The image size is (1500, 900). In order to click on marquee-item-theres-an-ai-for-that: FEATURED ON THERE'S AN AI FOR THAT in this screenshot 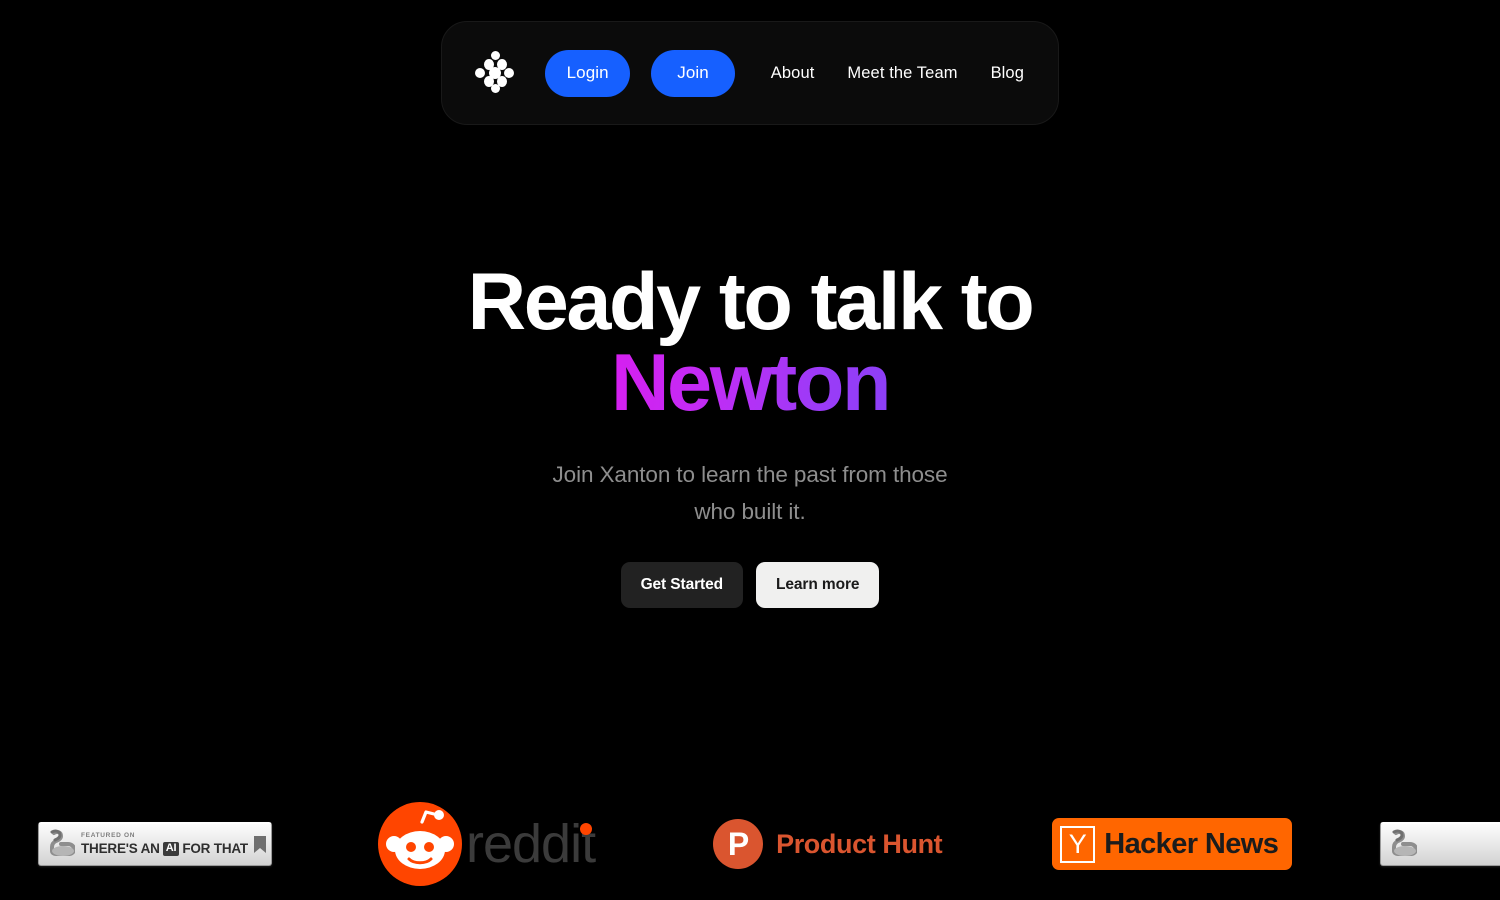, I will do `click(155, 844)`.